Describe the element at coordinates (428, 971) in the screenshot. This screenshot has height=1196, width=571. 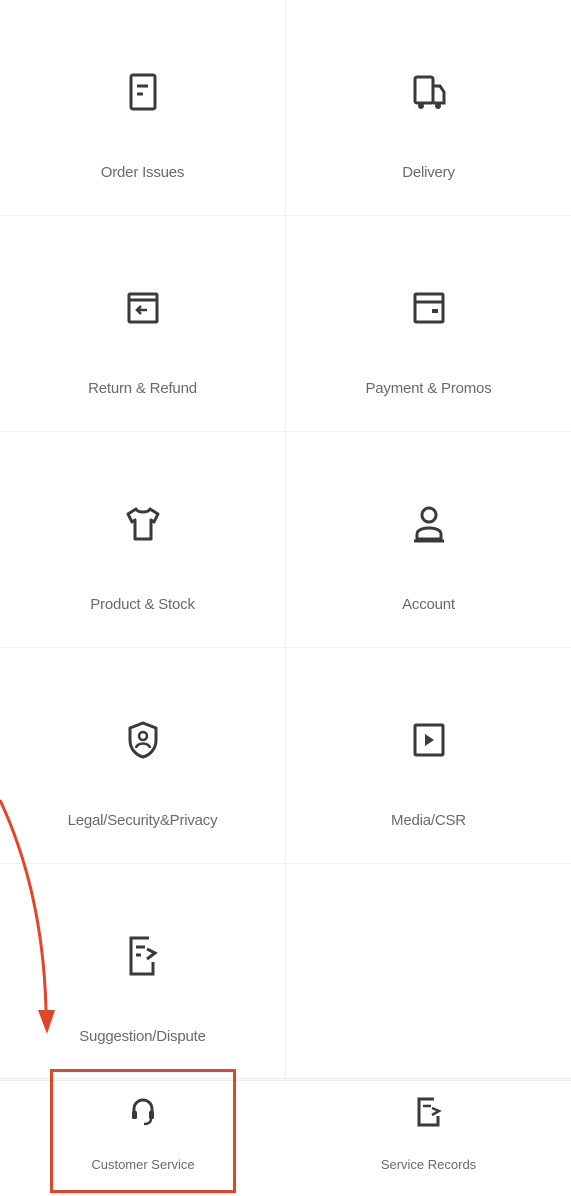
I see `empty-grid-cell` at that location.